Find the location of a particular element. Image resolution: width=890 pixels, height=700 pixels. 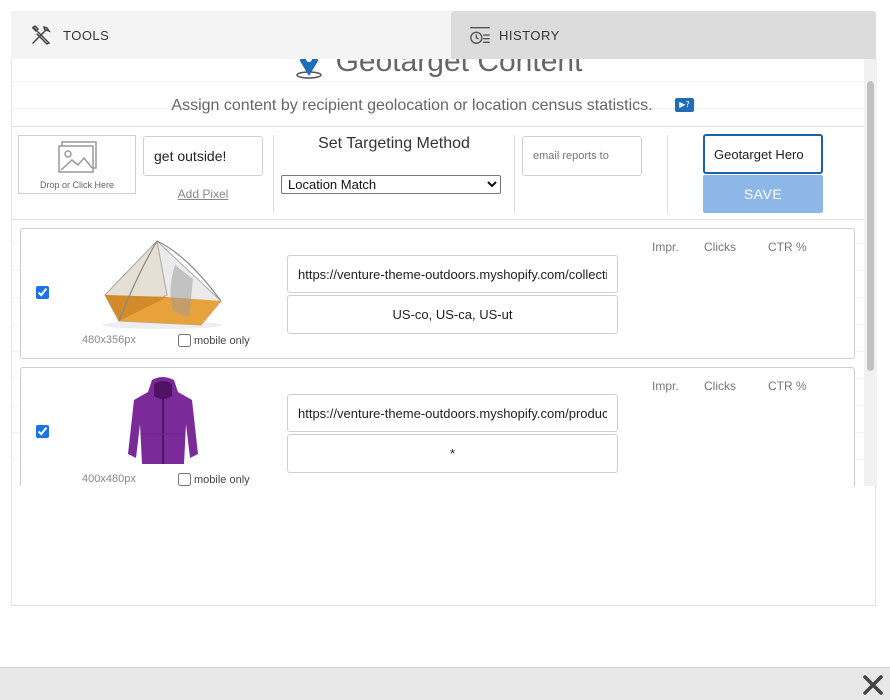

tab-tools: TOOLS is located at coordinates (231, 35).